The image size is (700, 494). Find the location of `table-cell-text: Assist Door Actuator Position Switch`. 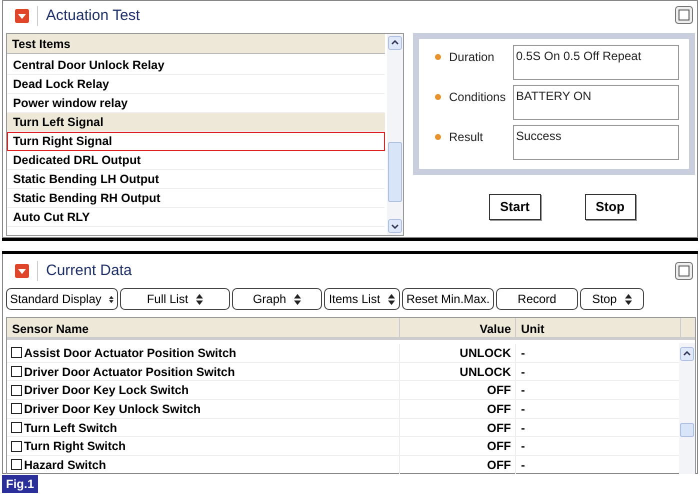

table-cell-text: Assist Door Actuator Position Switch is located at coordinates (130, 353).